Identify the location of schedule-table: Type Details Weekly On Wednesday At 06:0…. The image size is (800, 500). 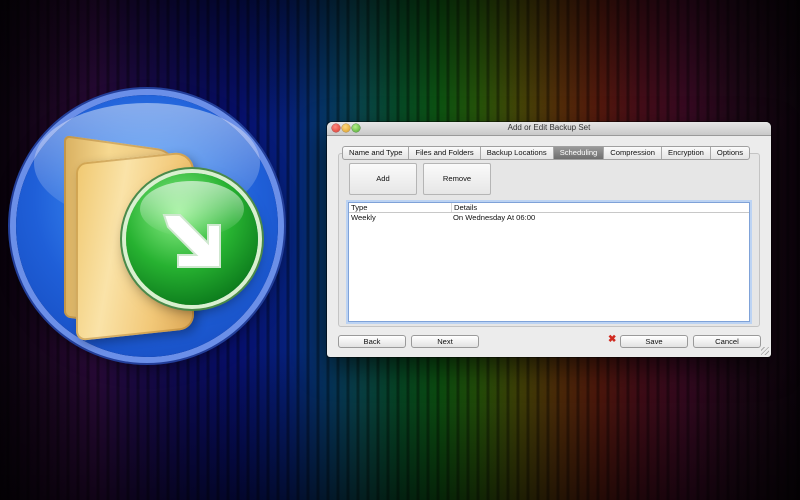
(549, 262).